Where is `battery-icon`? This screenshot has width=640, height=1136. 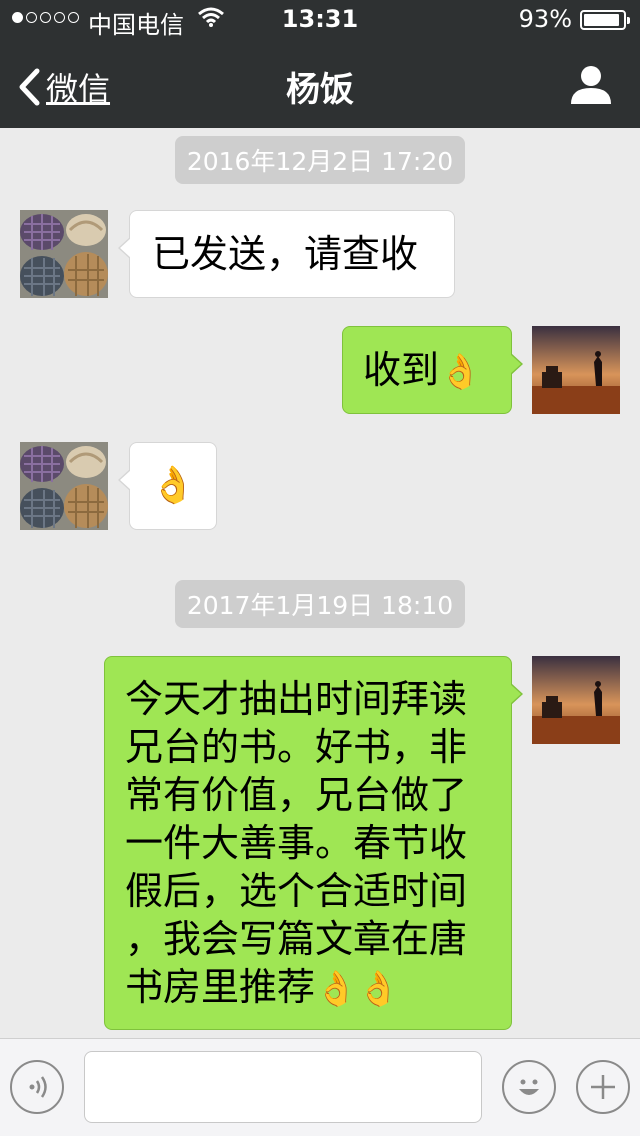
battery-icon is located at coordinates (605, 20).